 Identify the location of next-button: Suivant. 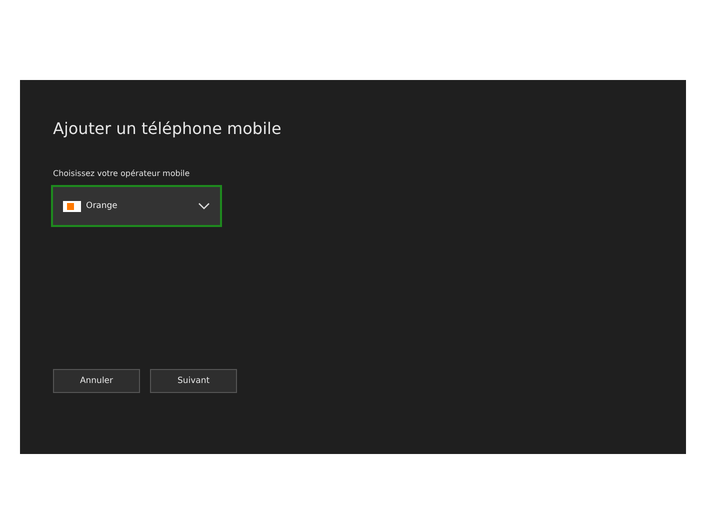
(193, 381).